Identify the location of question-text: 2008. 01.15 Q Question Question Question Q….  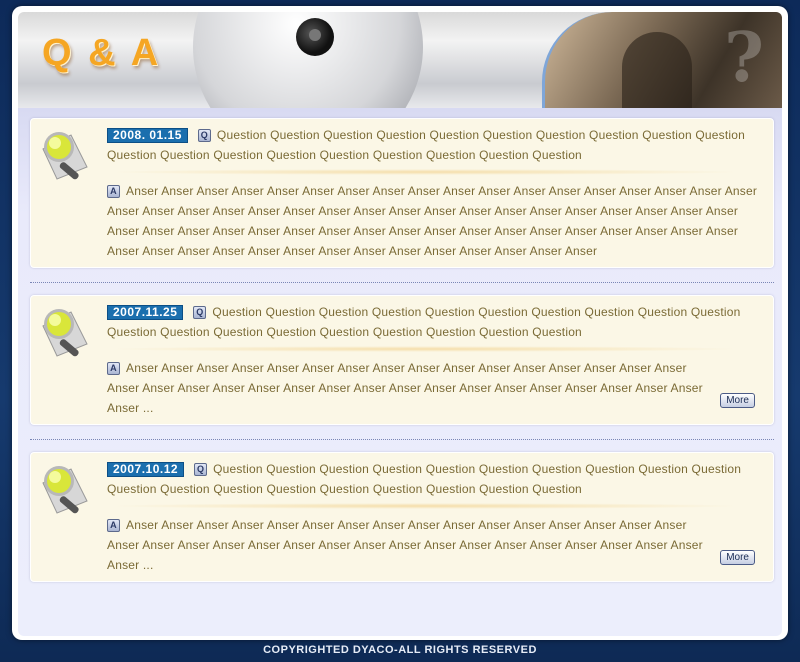
(435, 153).